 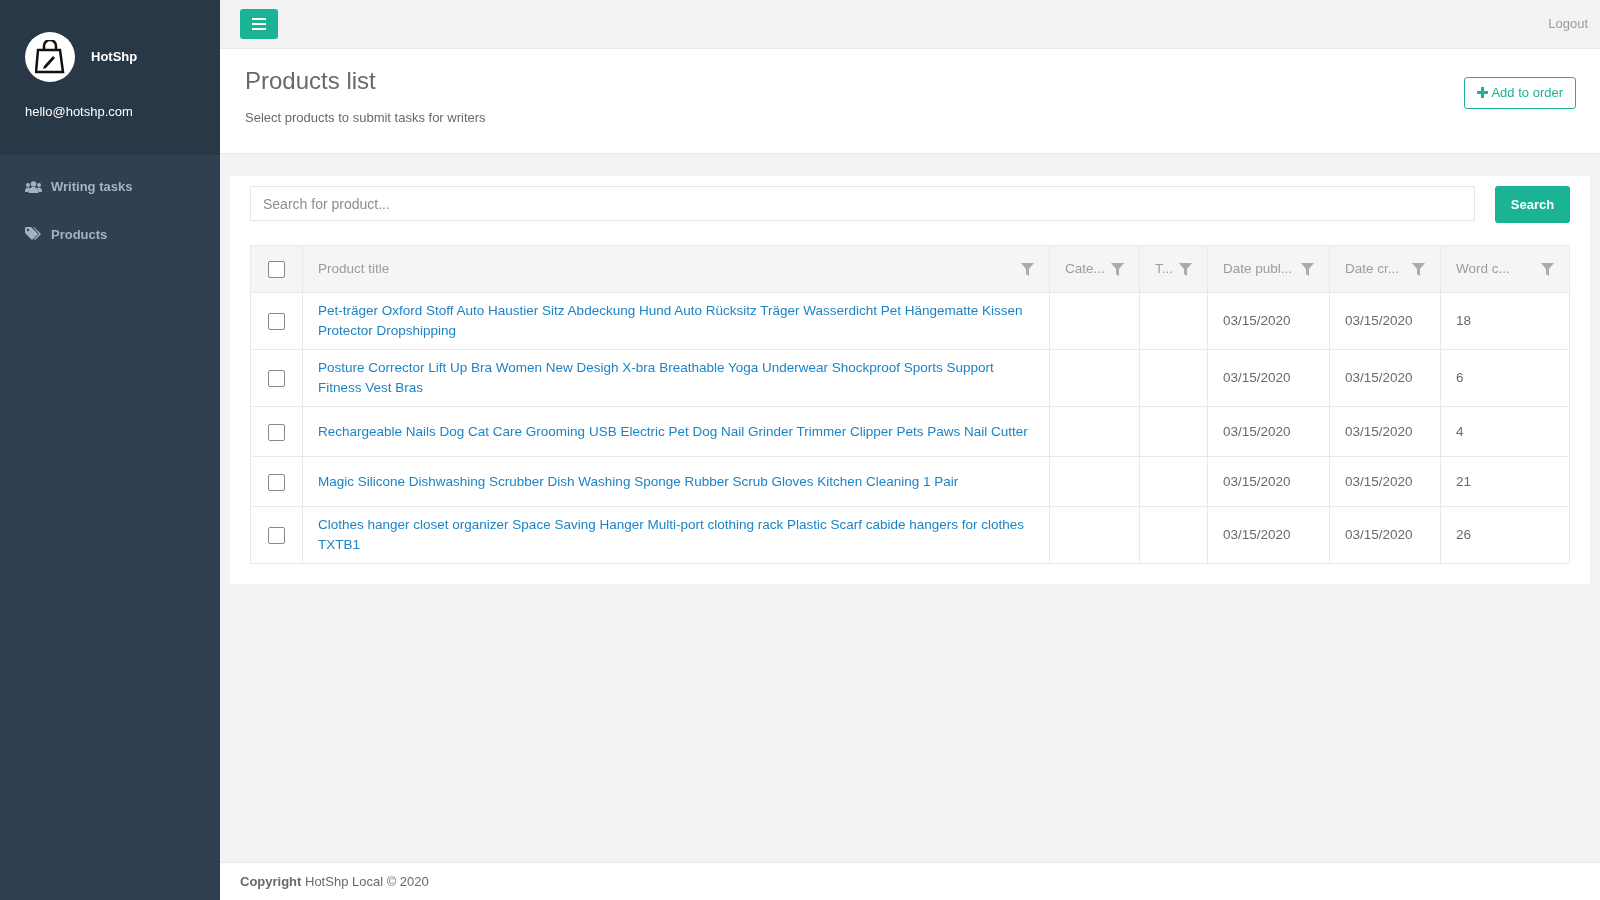 I want to click on copyright-text: Copyright HotShp Local © 2020, so click(x=910, y=880).